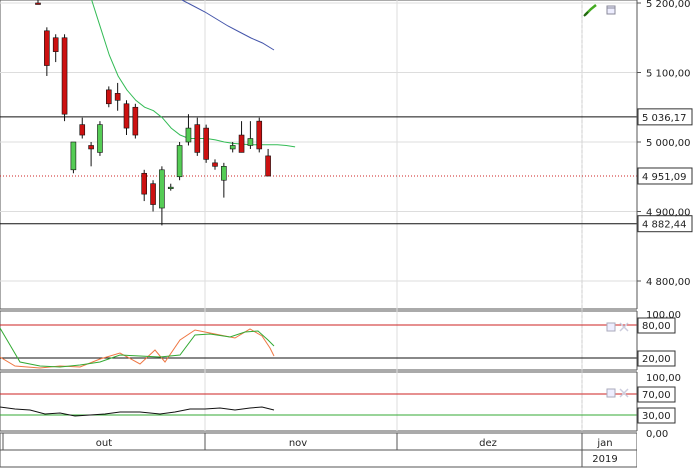 Image resolution: width=693 pixels, height=472 pixels. What do you see at coordinates (488, 443) in the screenshot?
I see `month-label: dez` at bounding box center [488, 443].